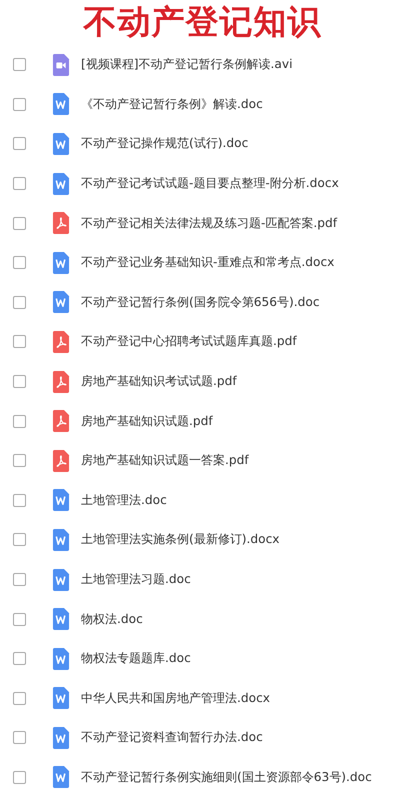 Image resolution: width=405 pixels, height=792 pixels. What do you see at coordinates (189, 341) in the screenshot?
I see `file-name: 不动产登记中心招聘考试试题库真题.pdf` at bounding box center [189, 341].